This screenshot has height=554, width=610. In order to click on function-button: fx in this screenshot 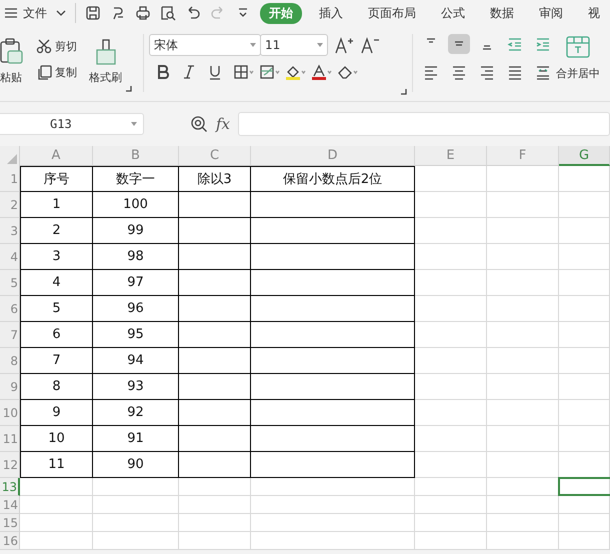, I will do `click(223, 124)`.